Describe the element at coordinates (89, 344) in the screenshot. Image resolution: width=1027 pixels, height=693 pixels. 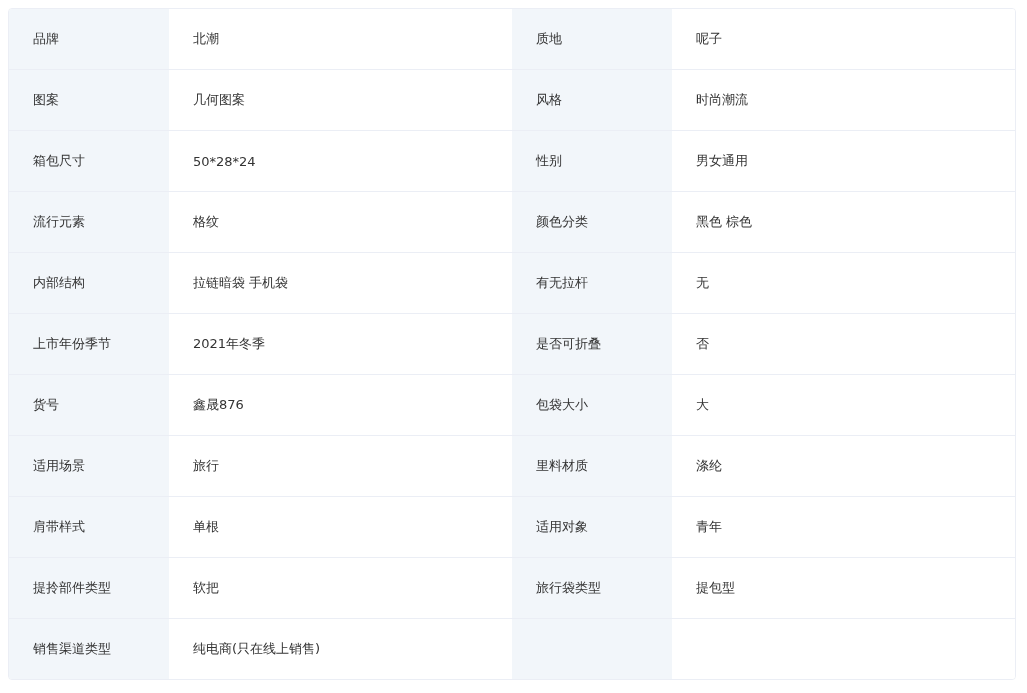
I see `spec-label-cell: 上市年份季节` at that location.